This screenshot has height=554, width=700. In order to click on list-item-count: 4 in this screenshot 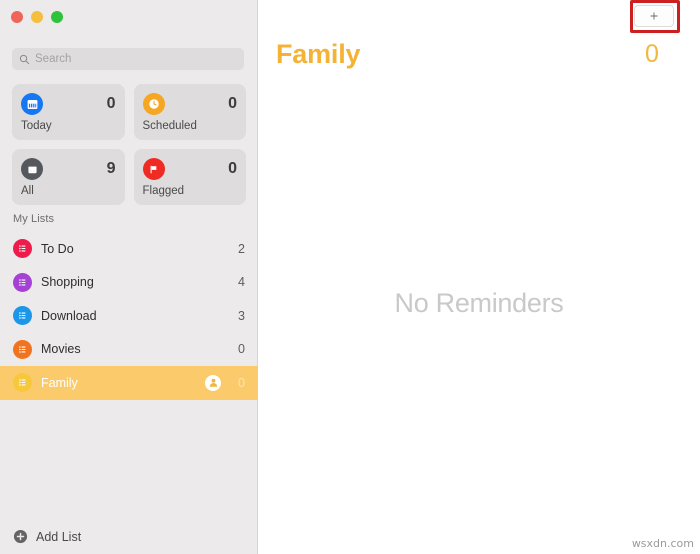, I will do `click(241, 282)`.